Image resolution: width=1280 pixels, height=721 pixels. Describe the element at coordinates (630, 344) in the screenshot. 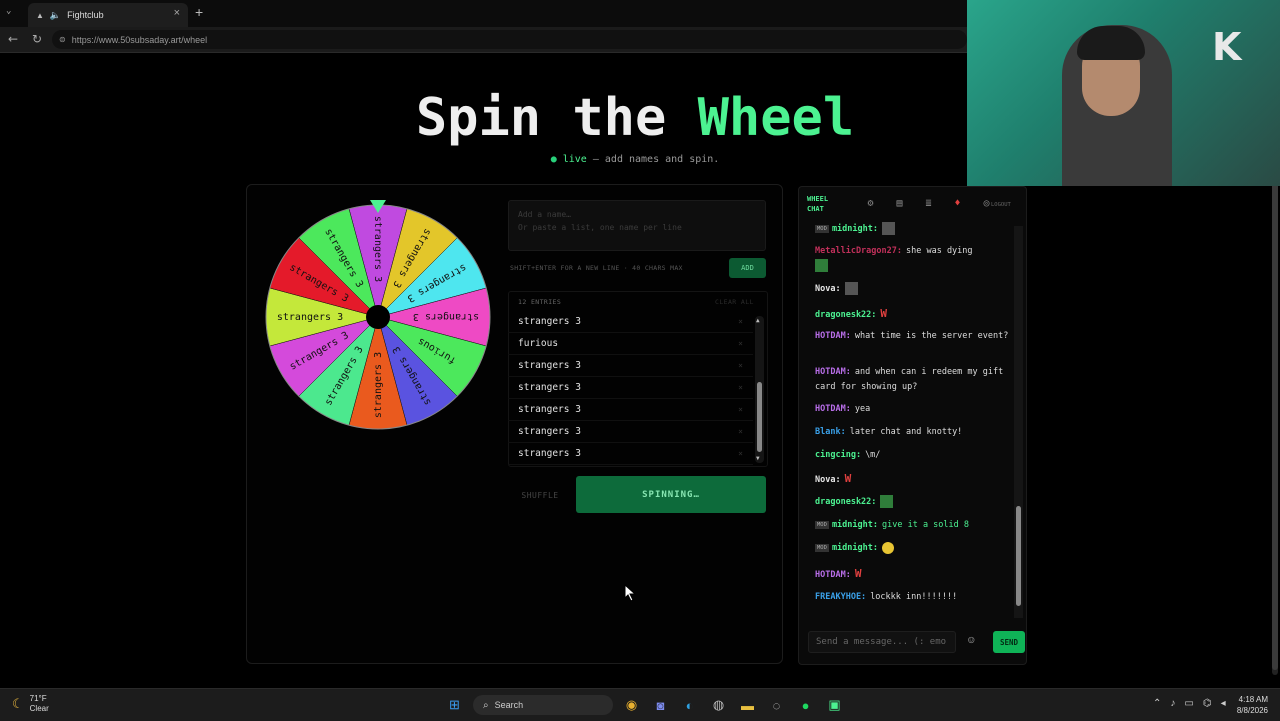

I see `entry-row: furious ×` at that location.